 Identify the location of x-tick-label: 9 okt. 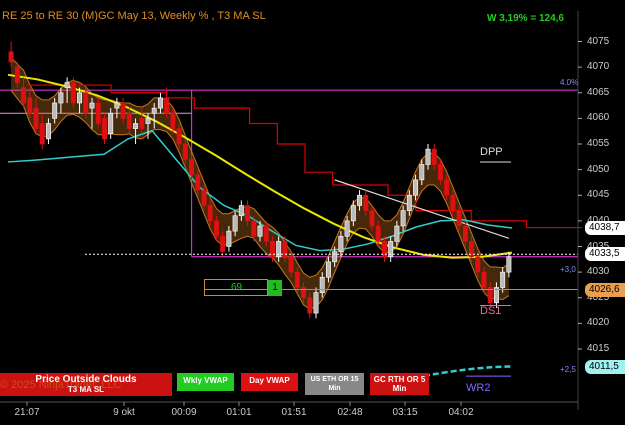
(124, 412).